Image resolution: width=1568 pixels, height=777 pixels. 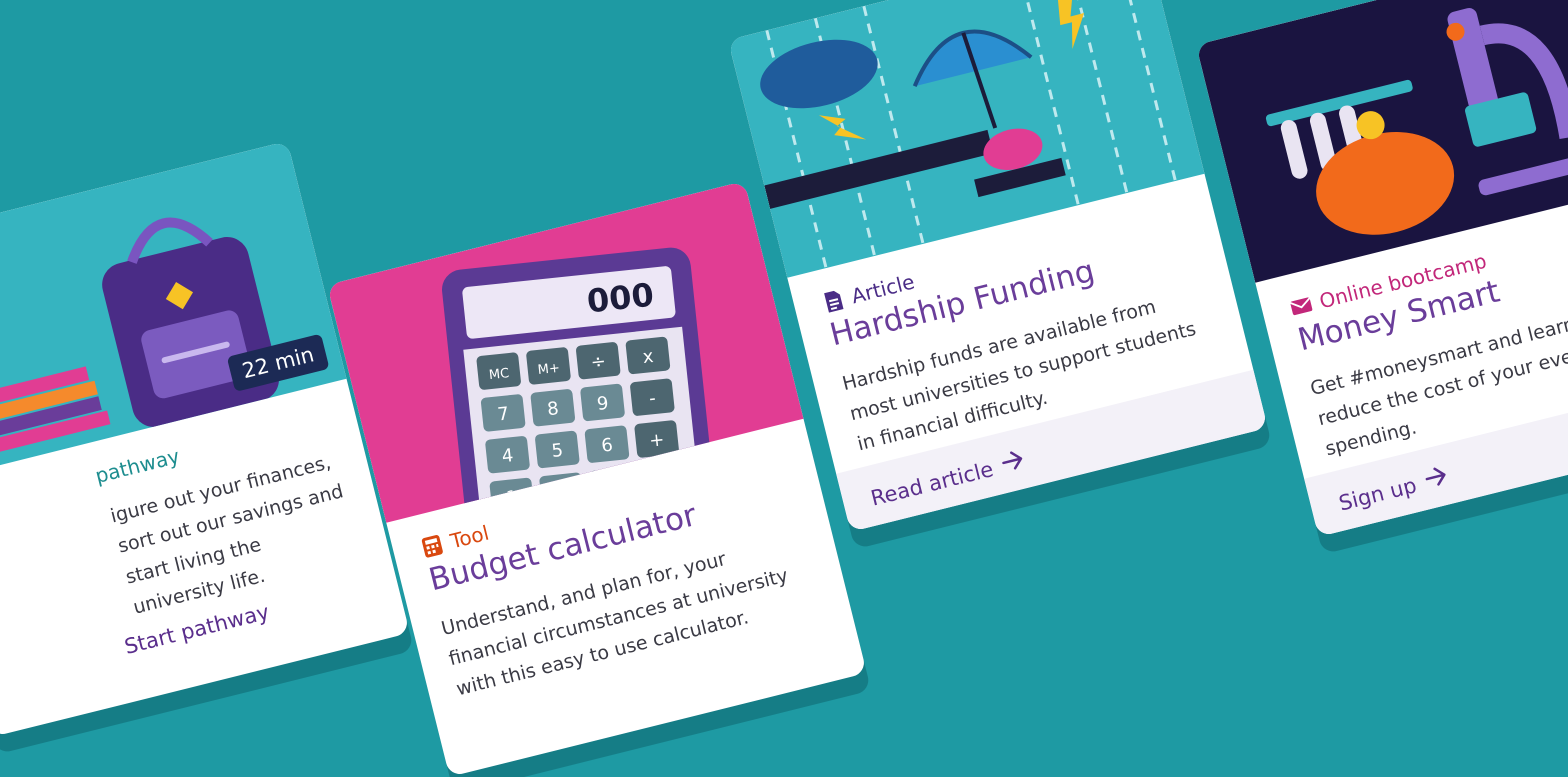 I want to click on document-icon, so click(x=833, y=301).